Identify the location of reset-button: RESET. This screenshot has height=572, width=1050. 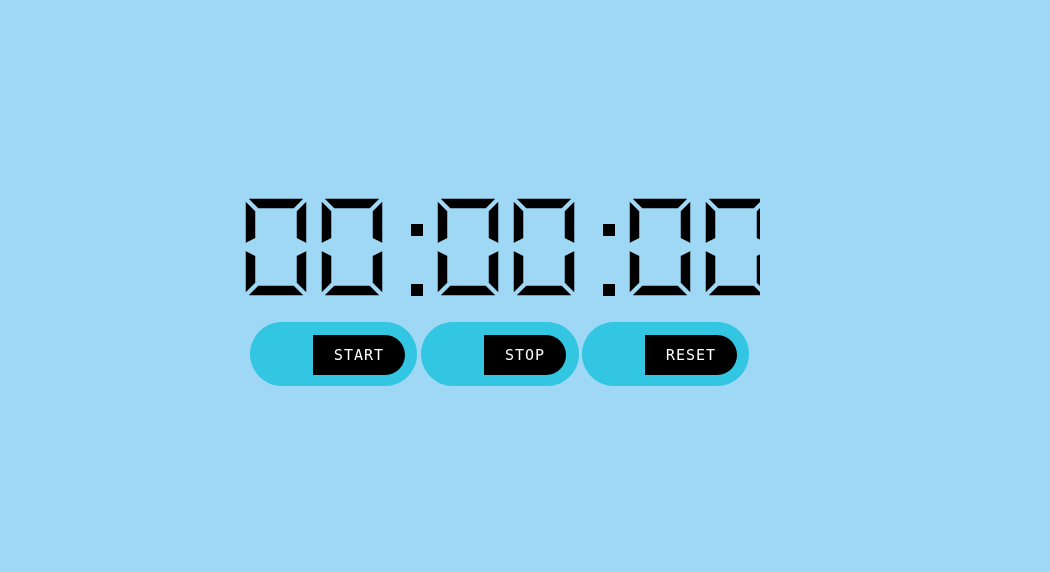
(665, 354).